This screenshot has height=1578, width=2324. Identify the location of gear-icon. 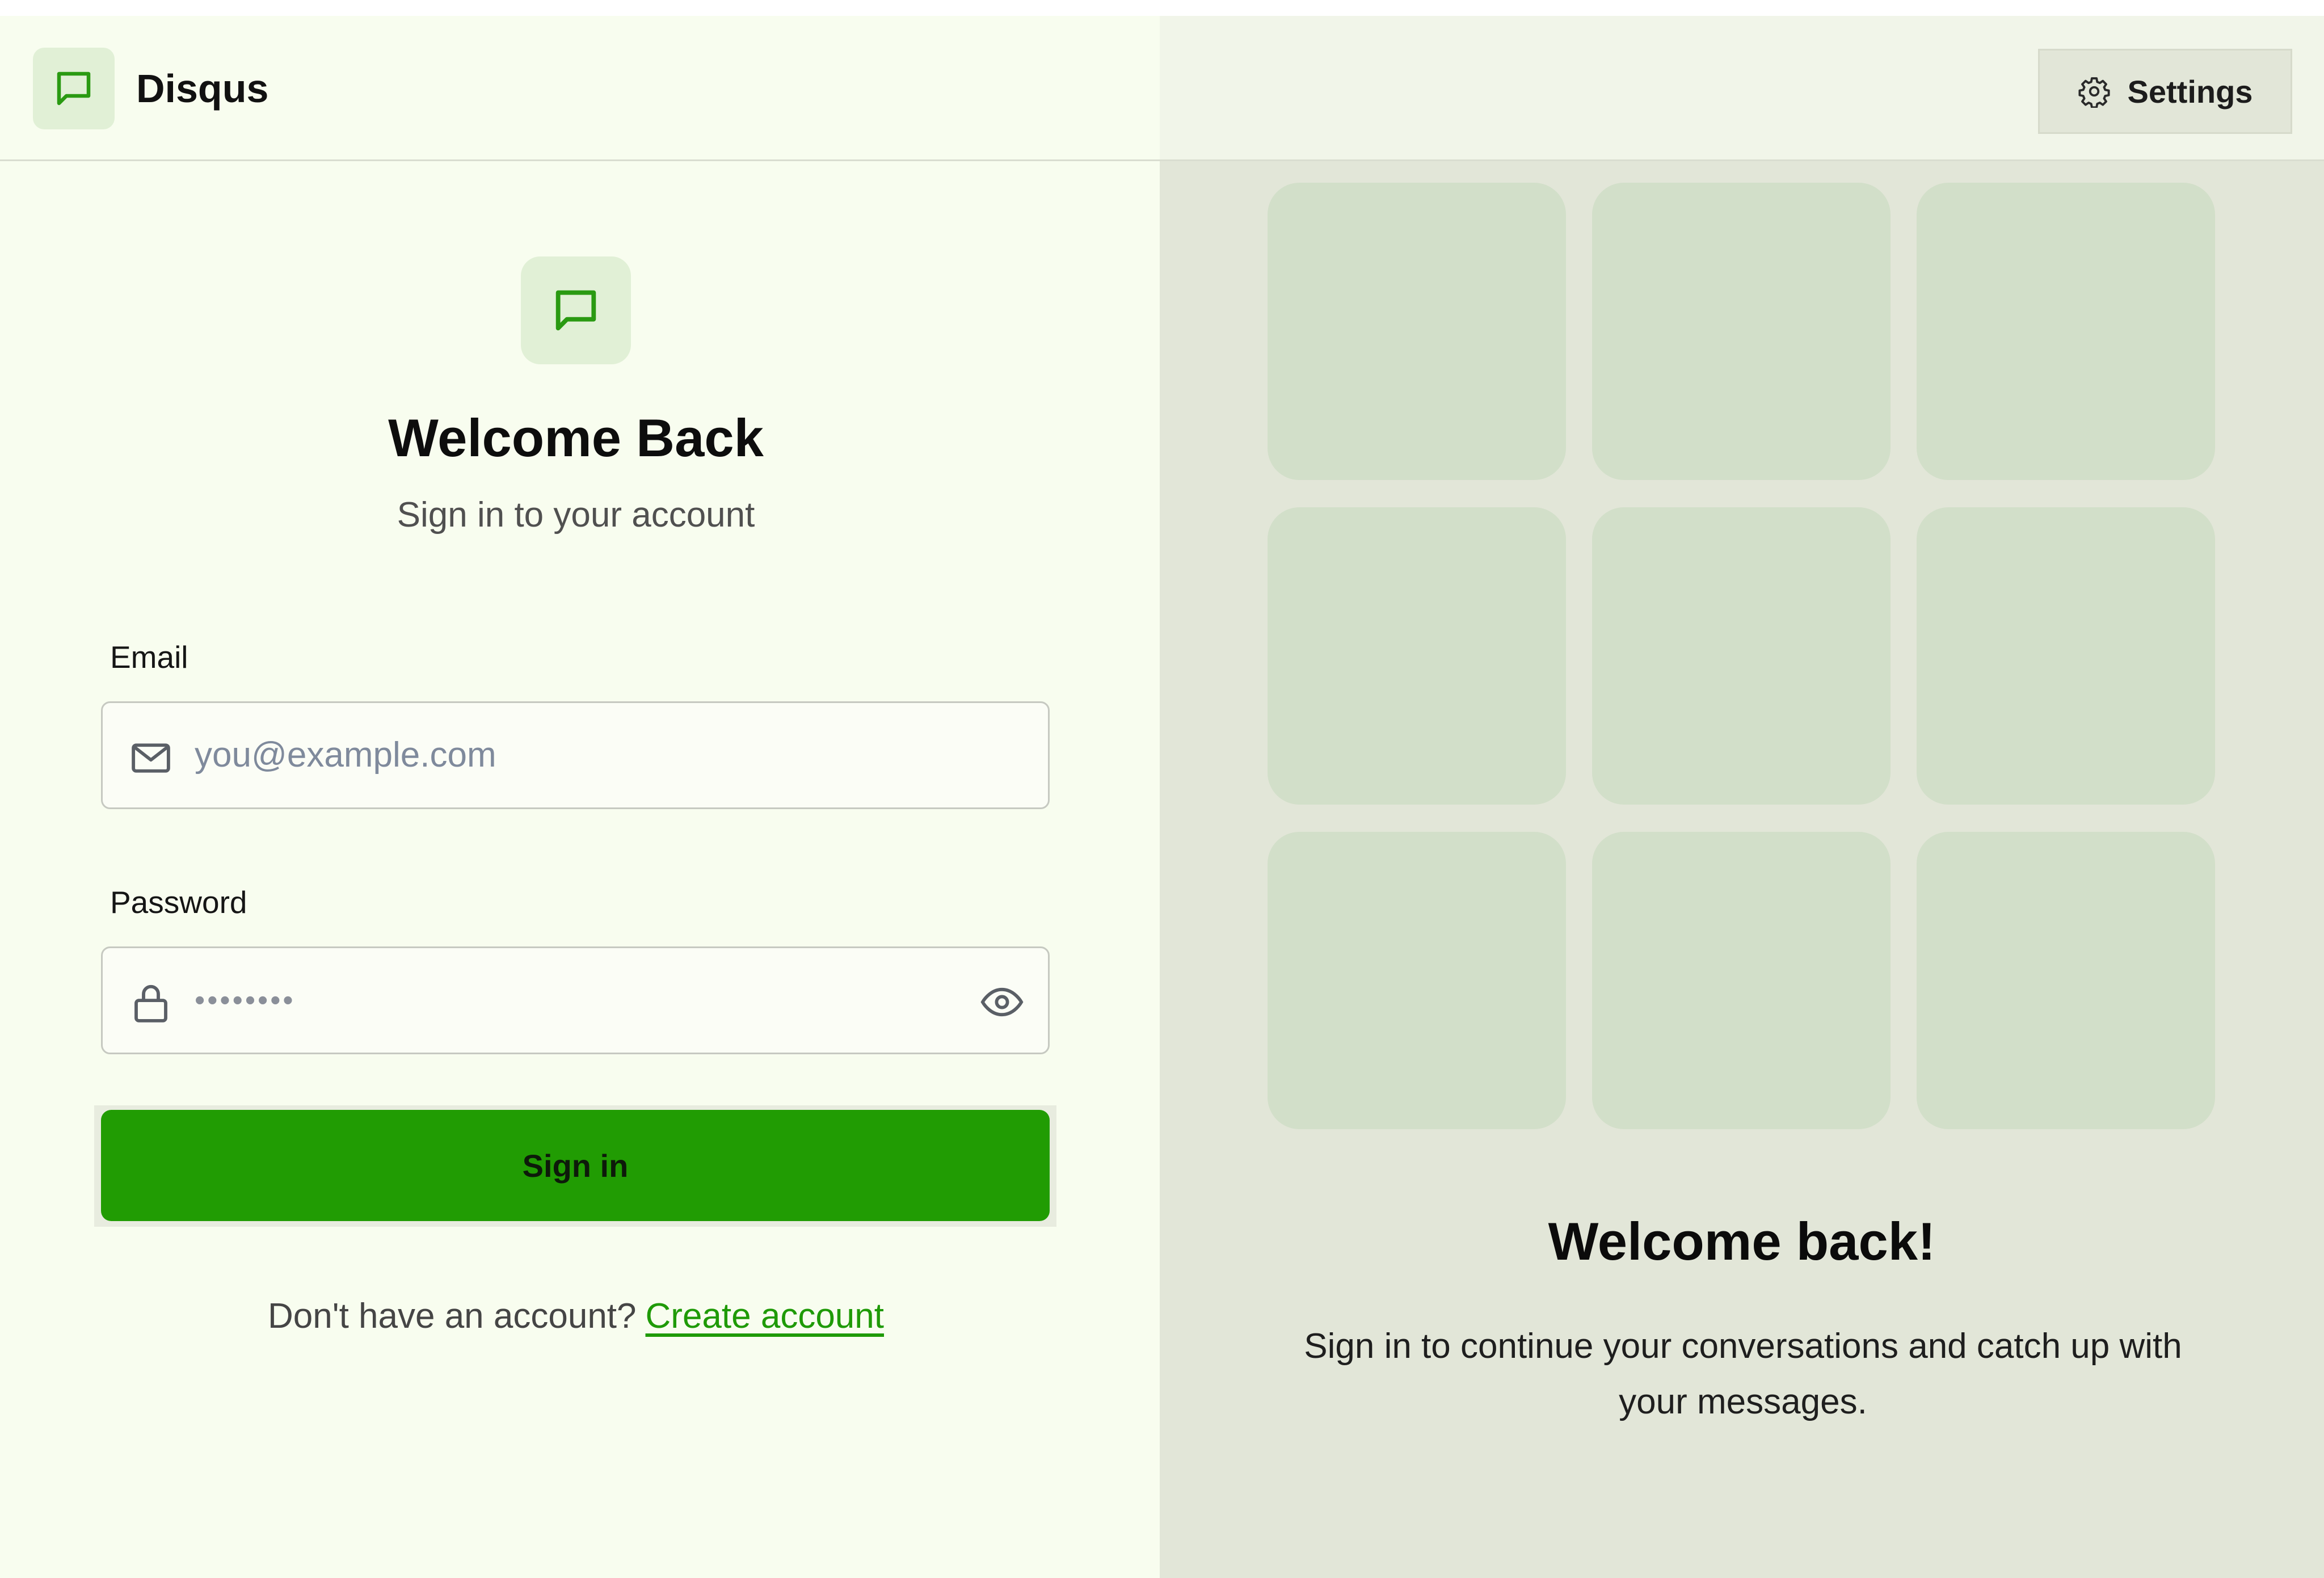
(2094, 92).